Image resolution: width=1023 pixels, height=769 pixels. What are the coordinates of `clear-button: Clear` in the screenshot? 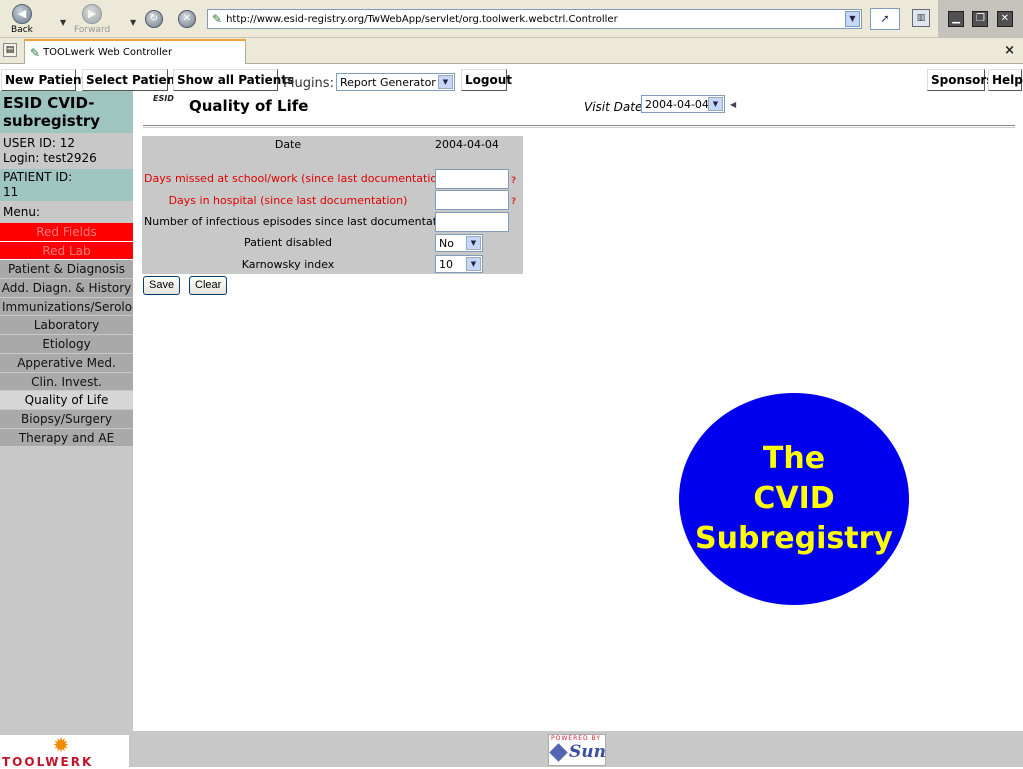 It's located at (208, 285).